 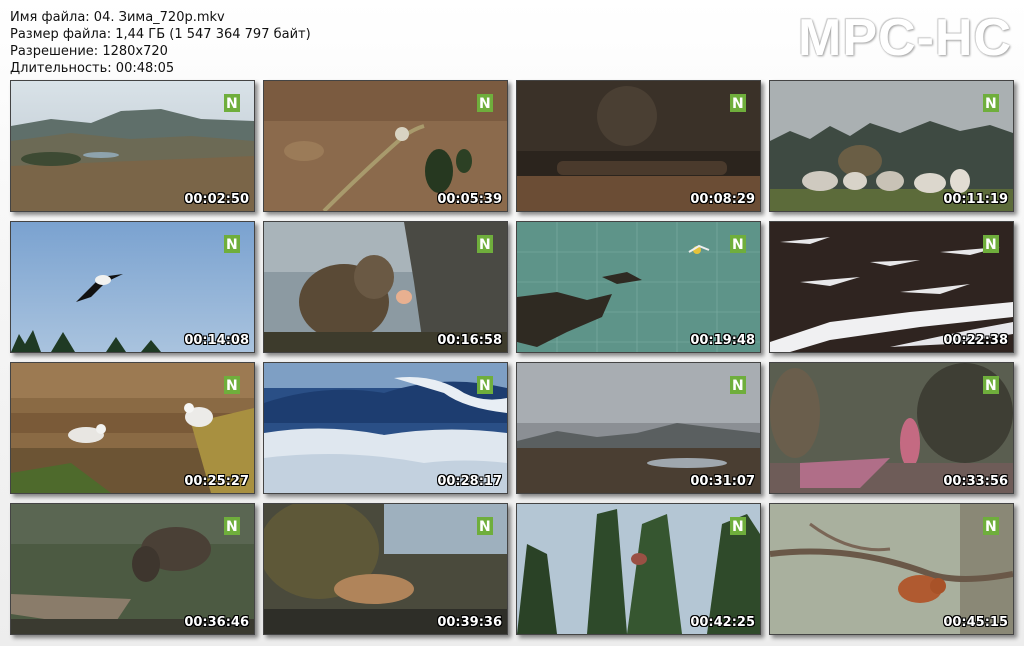 I want to click on duration-label: Длительность: 00:48:05, so click(x=92, y=68).